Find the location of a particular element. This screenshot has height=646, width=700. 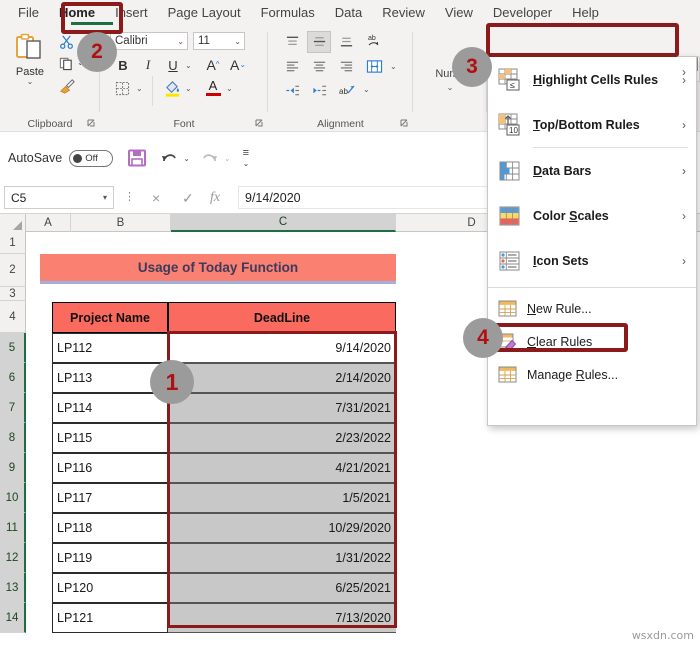

font-size-caret: ⌄ is located at coordinates (237, 41).